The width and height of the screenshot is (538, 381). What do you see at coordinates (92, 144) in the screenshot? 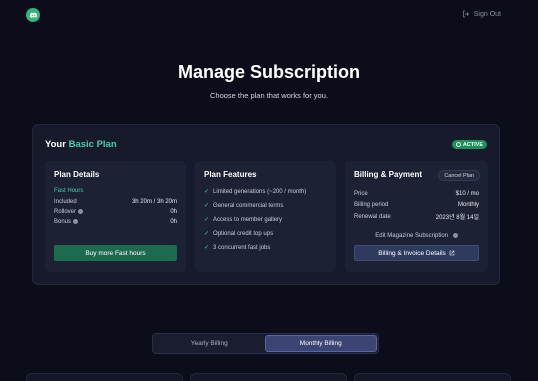
I see `plan-name: Basic Plan` at bounding box center [92, 144].